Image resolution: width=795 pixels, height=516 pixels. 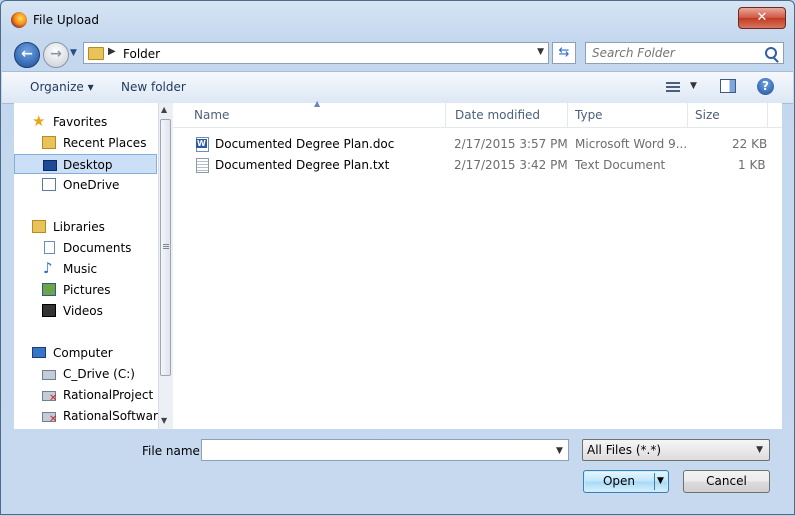 I want to click on nav-item-desktop: Desktop, so click(x=85, y=164).